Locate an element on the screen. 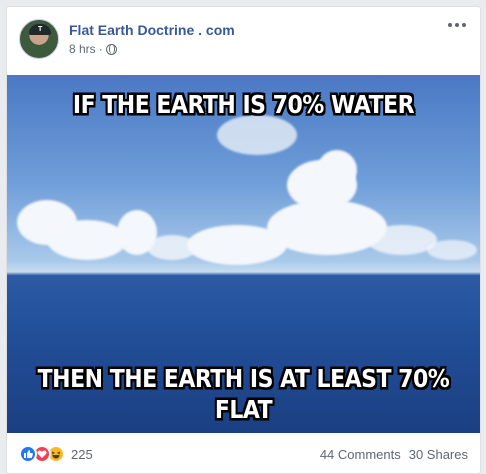 This screenshot has height=474, width=486. like-icon is located at coordinates (28, 454).